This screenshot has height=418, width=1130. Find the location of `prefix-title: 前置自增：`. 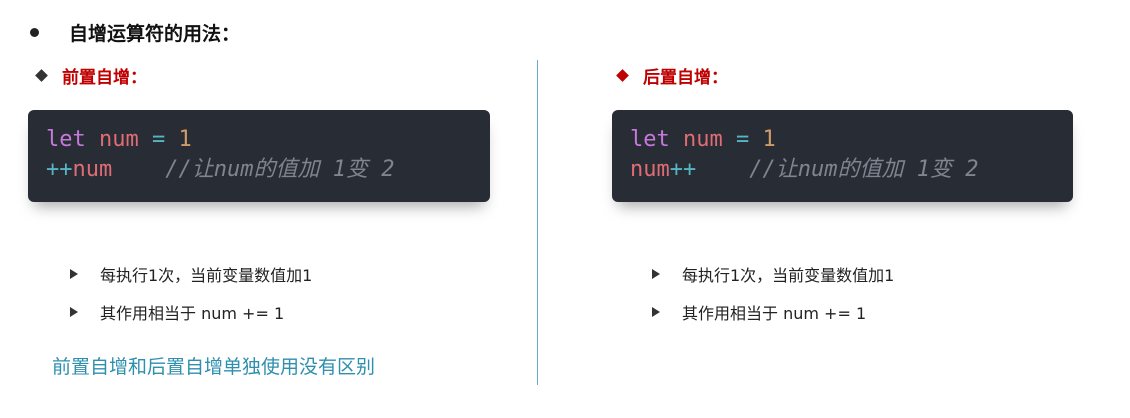

prefix-title: 前置自增： is located at coordinates (90, 75).